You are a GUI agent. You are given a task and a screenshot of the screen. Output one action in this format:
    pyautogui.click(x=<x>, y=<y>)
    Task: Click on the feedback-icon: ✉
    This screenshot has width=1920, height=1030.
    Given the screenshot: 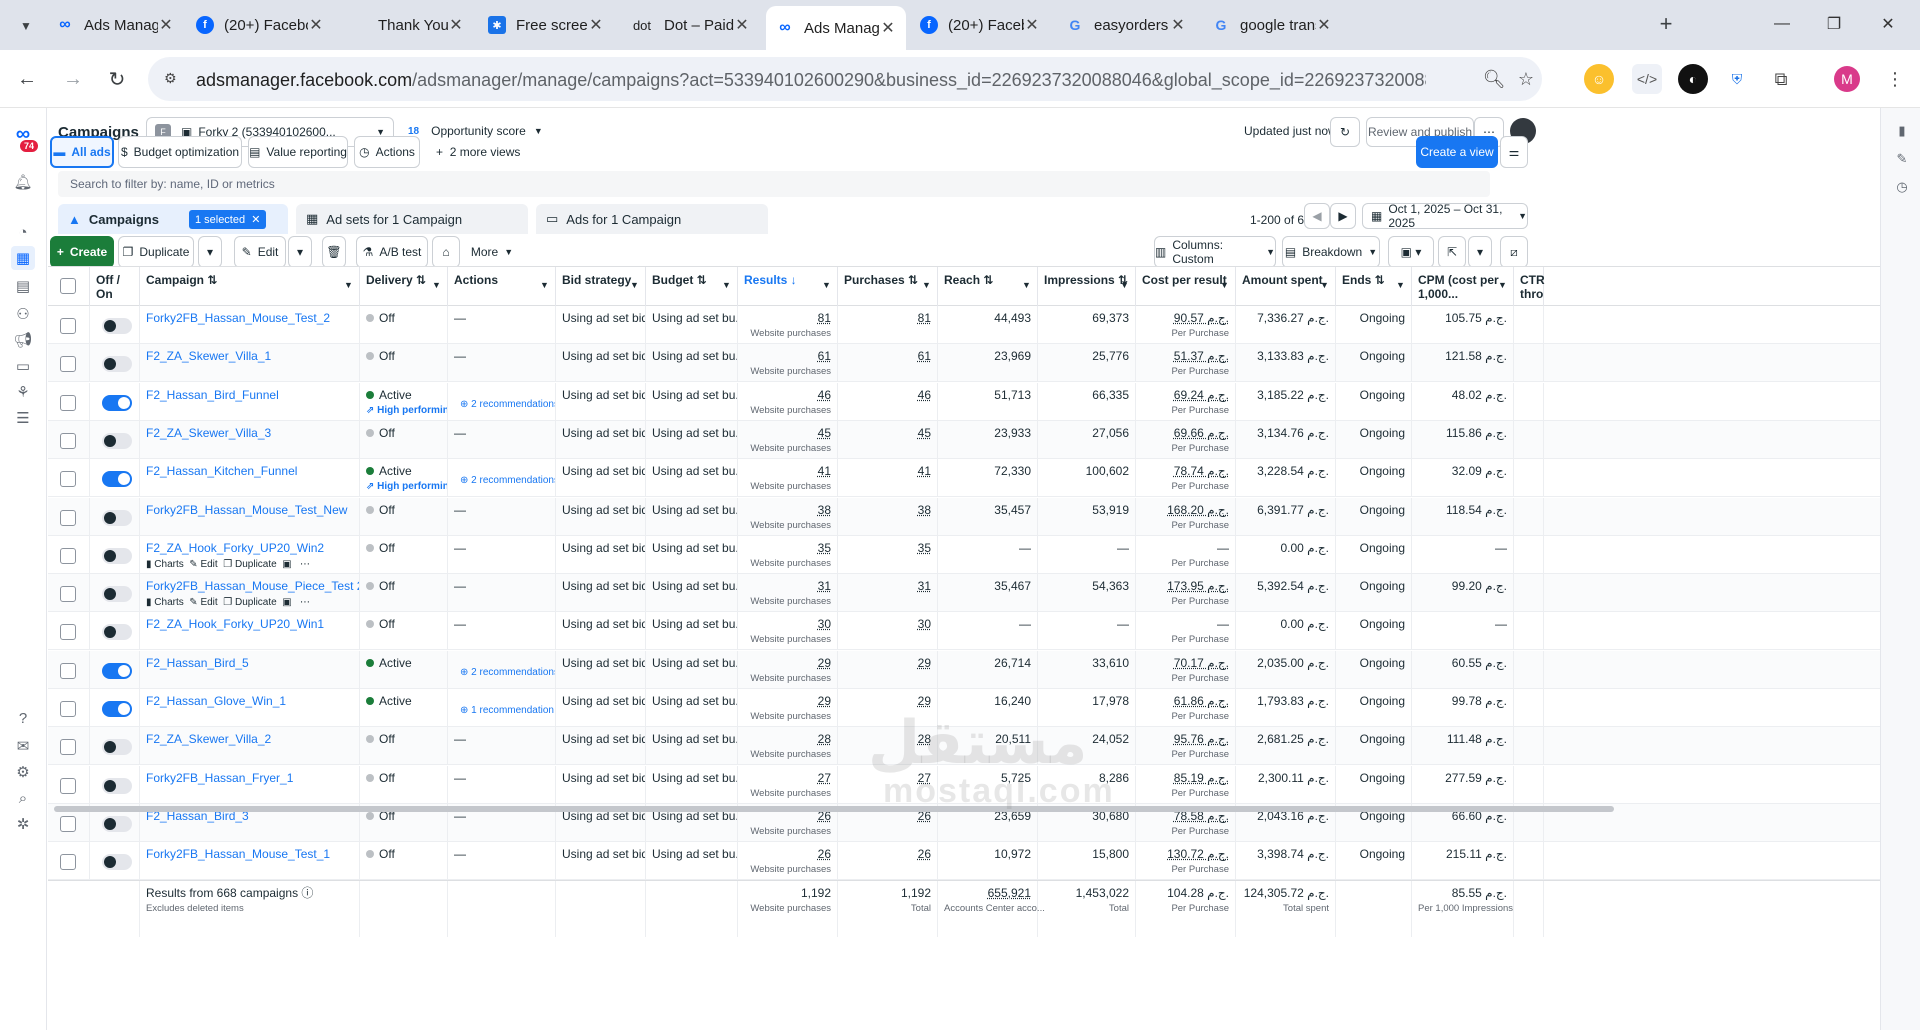 What is the action you would take?
    pyautogui.click(x=23, y=746)
    